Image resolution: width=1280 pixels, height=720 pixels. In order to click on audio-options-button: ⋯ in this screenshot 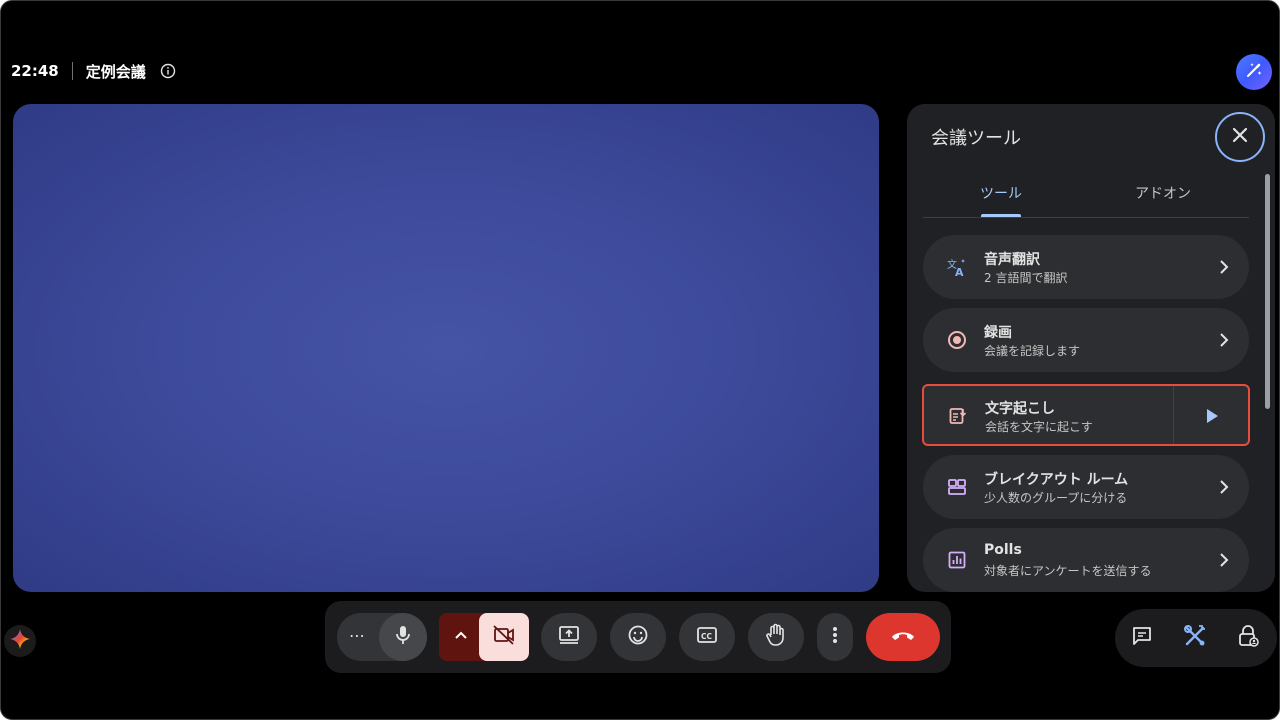, I will do `click(357, 635)`.